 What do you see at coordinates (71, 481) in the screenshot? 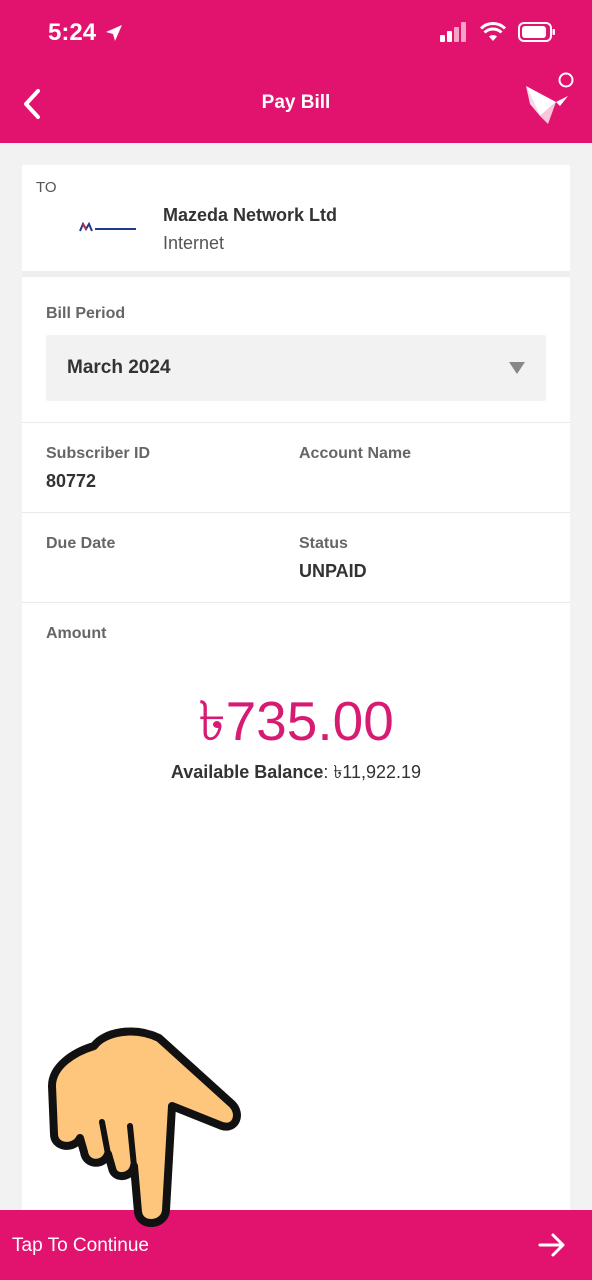
I see `subscriber-id-value: 80772` at bounding box center [71, 481].